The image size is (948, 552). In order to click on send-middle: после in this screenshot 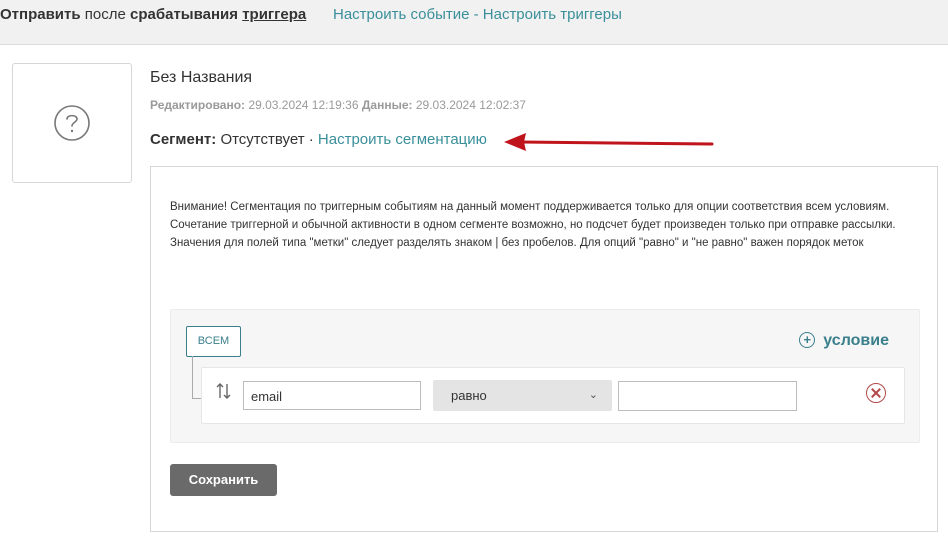, I will do `click(105, 14)`.